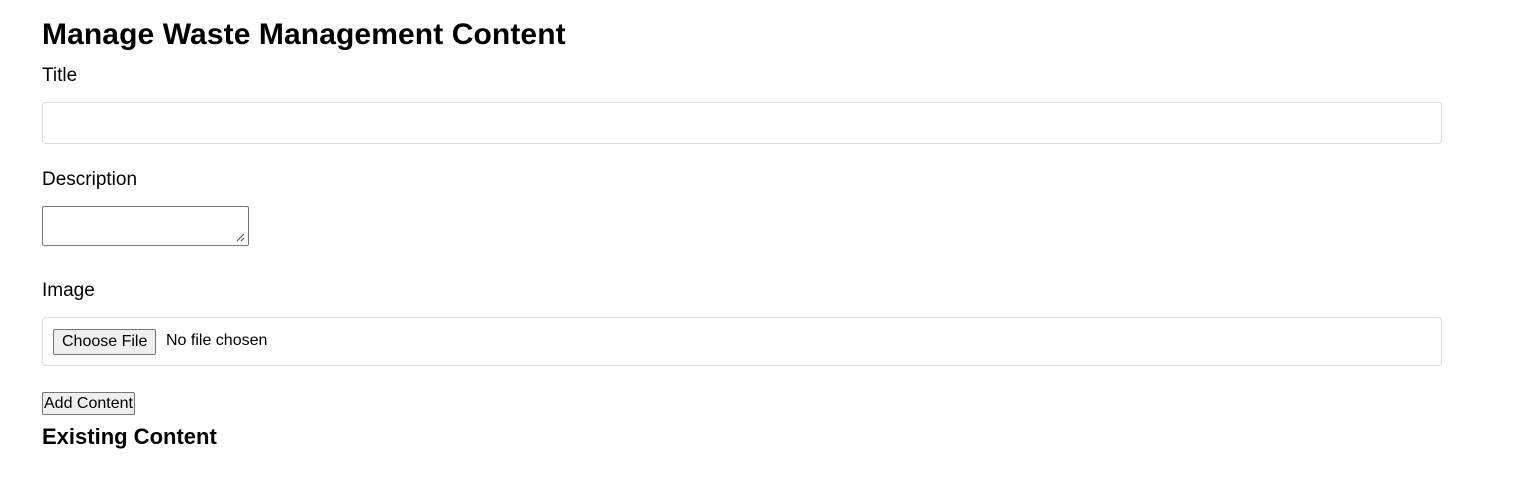 The image size is (1535, 497). Describe the element at coordinates (68, 290) in the screenshot. I see `image-label: Image` at that location.